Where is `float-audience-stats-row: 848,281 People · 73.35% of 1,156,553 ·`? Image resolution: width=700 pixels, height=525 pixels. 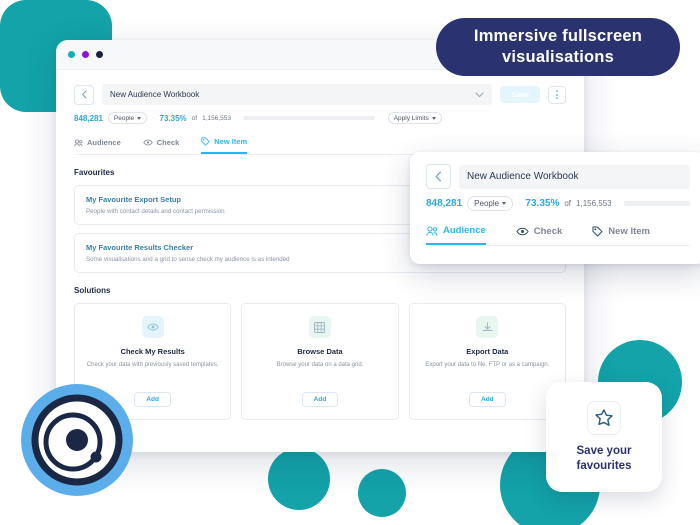
float-audience-stats-row: 848,281 People · 73.35% of 1,156,553 · is located at coordinates (558, 203).